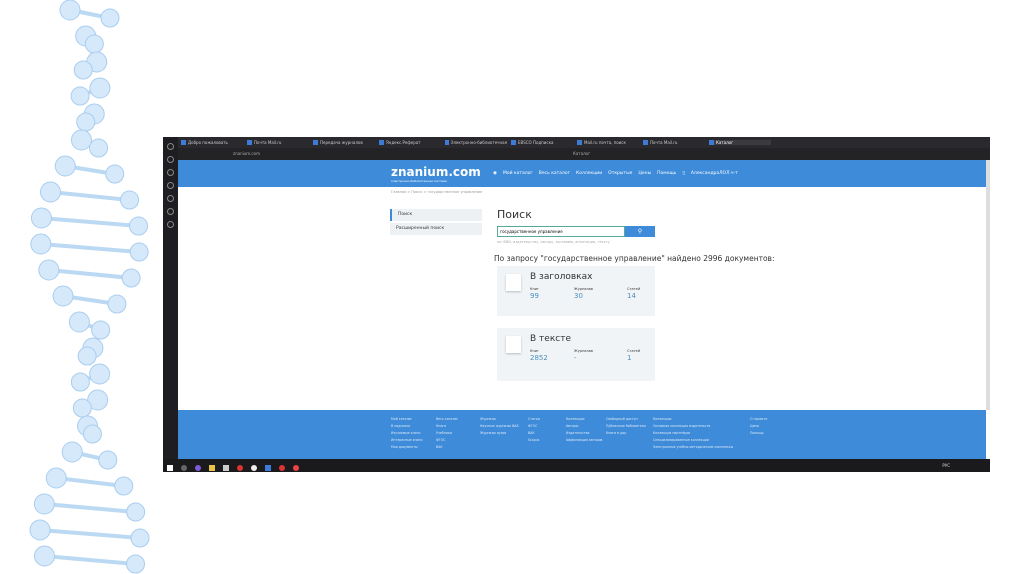 This screenshot has width=1024, height=574. Describe the element at coordinates (436, 229) in the screenshot. I see `menu-item-advanced-search: Расширенный поиск` at that location.